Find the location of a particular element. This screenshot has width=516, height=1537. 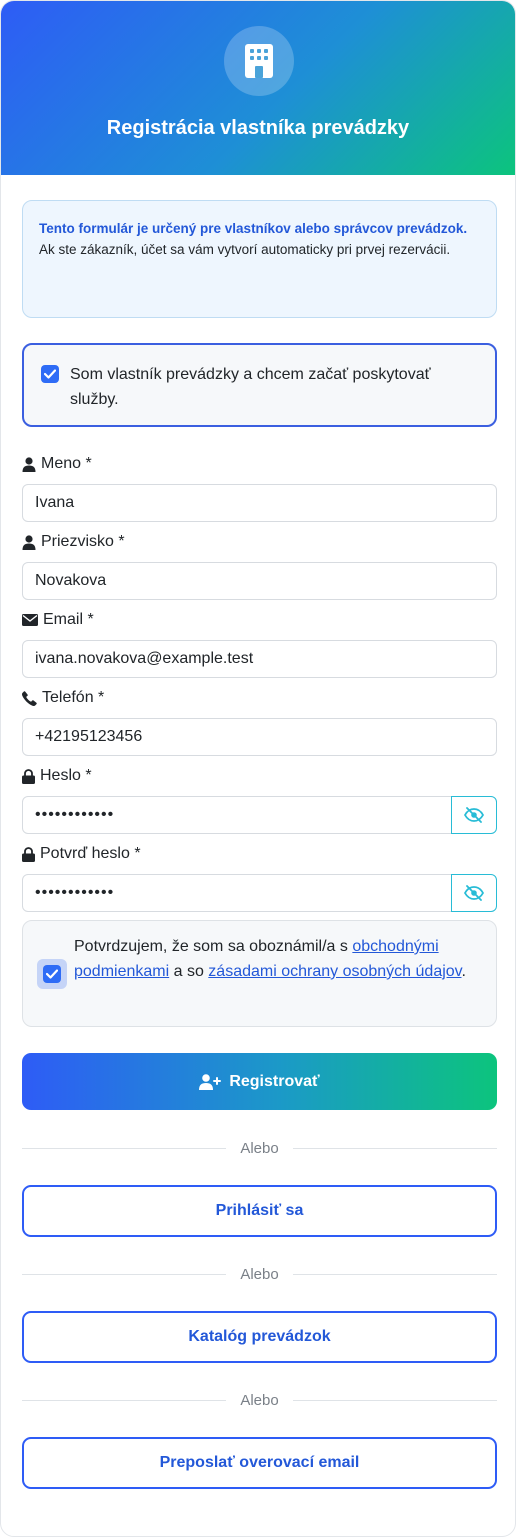

first-name-label-text: Meno * is located at coordinates (66, 463).